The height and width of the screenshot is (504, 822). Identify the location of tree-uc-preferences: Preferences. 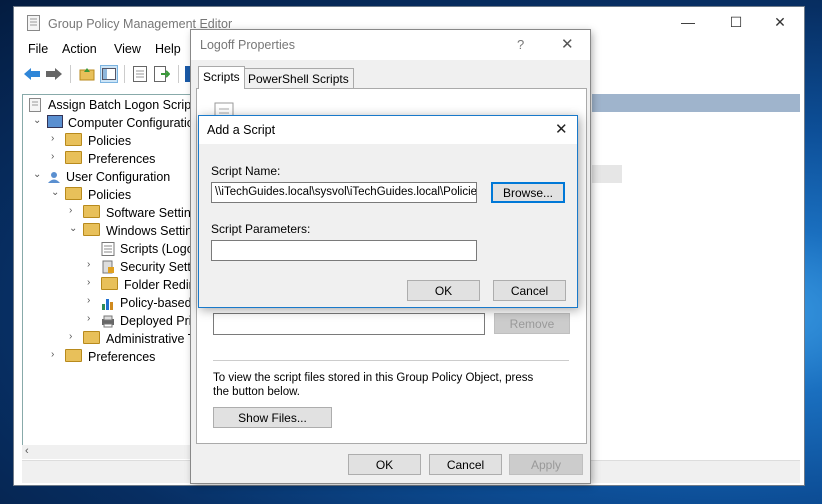
(110, 357).